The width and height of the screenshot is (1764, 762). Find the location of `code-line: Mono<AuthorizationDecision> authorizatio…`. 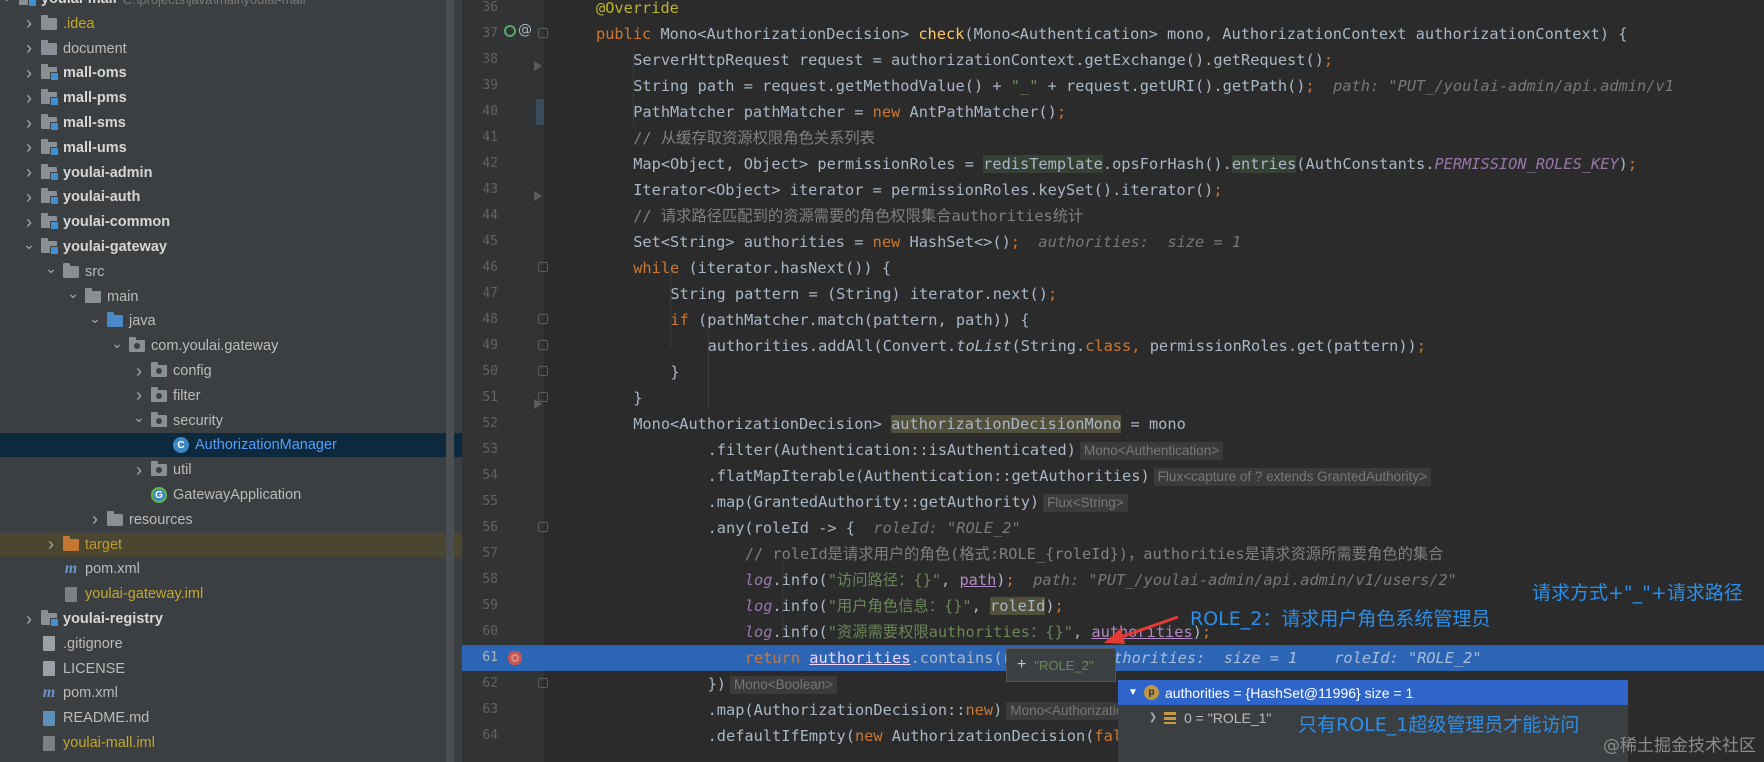

code-line: Mono<AuthorizationDecision> authorizatio… is located at coordinates (1154, 424).